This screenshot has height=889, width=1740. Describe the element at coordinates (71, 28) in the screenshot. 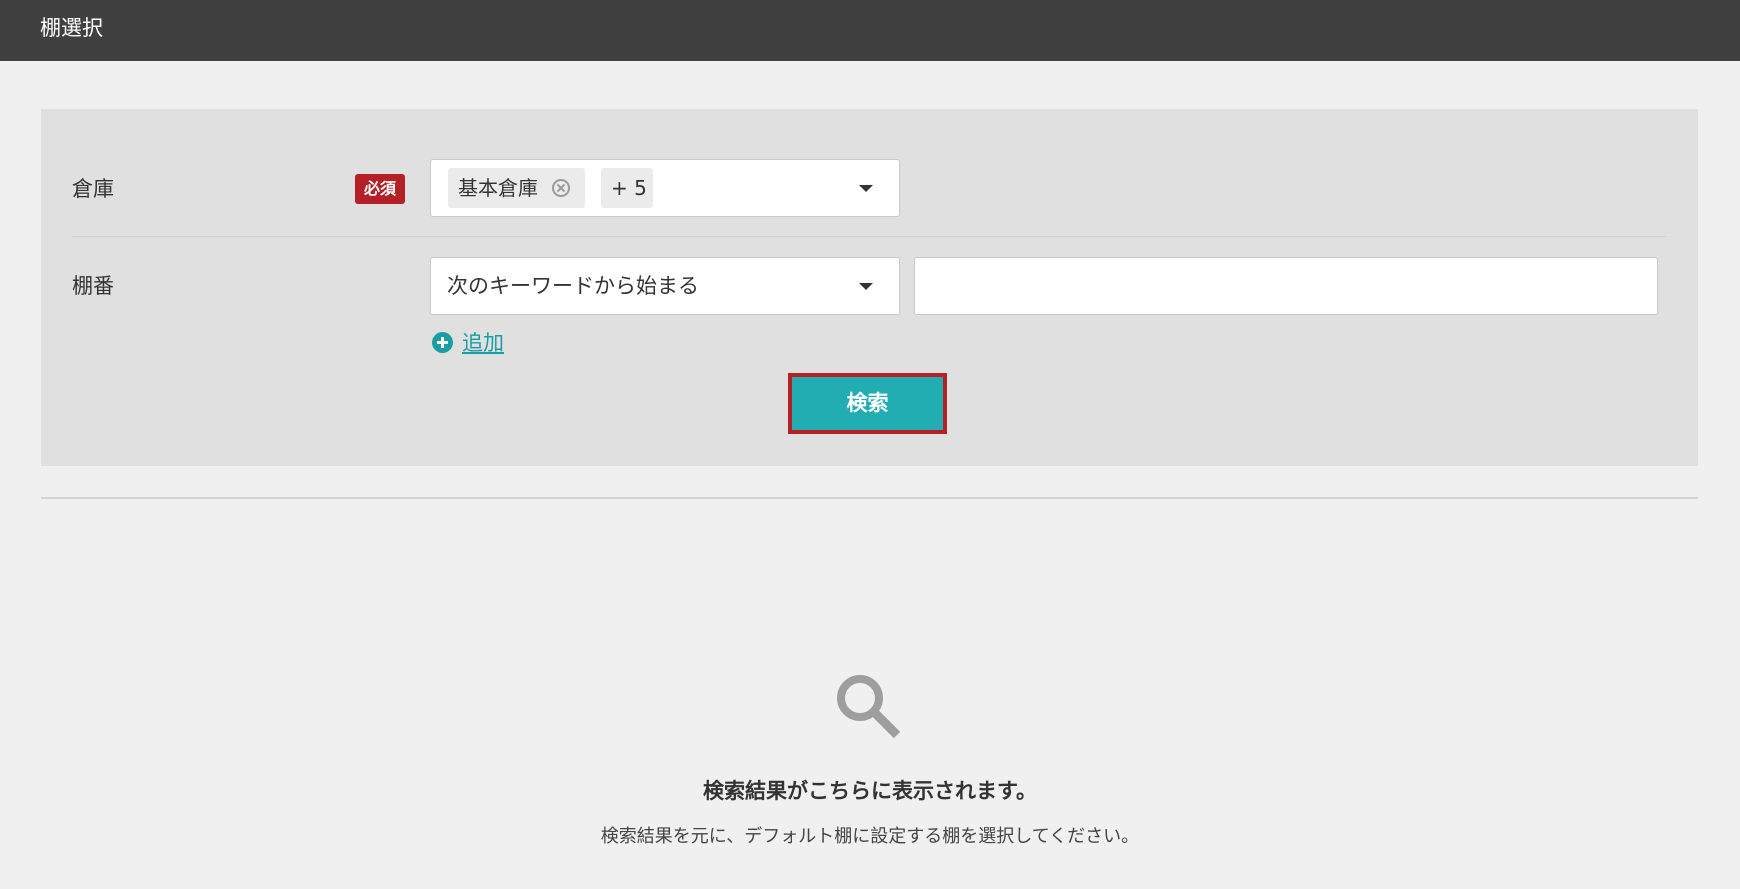

I see `page-title: 棚選択` at that location.